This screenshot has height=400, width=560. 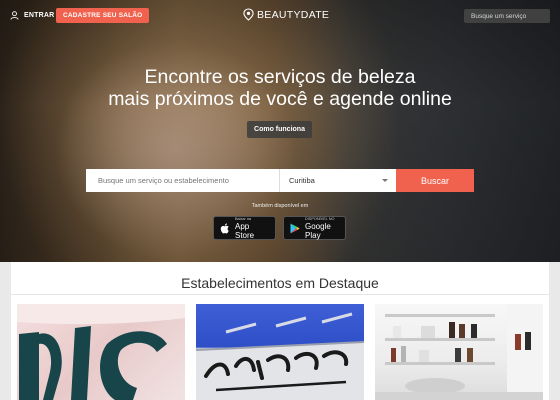 I want to click on hero-search-bar: Curitiba Buscar, so click(x=280, y=180).